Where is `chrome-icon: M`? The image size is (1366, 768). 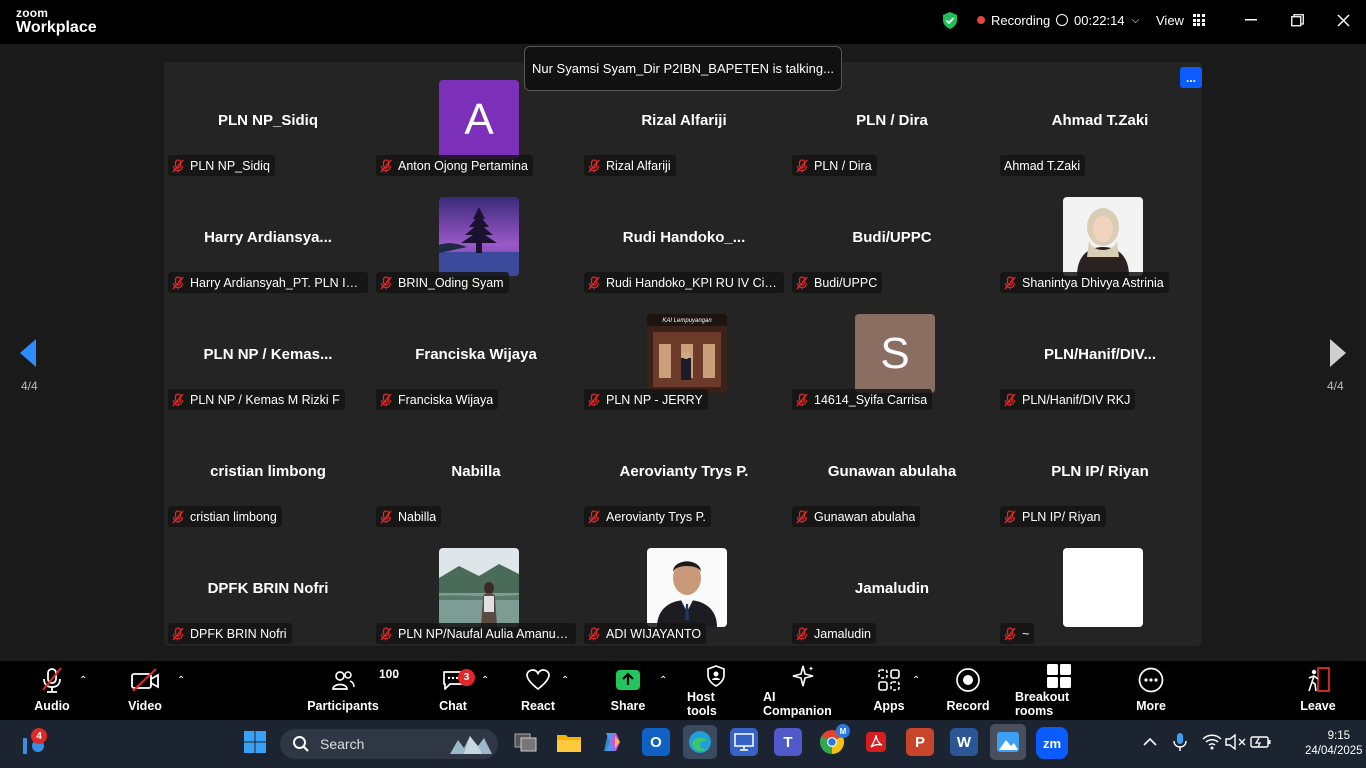 chrome-icon: M is located at coordinates (834, 740).